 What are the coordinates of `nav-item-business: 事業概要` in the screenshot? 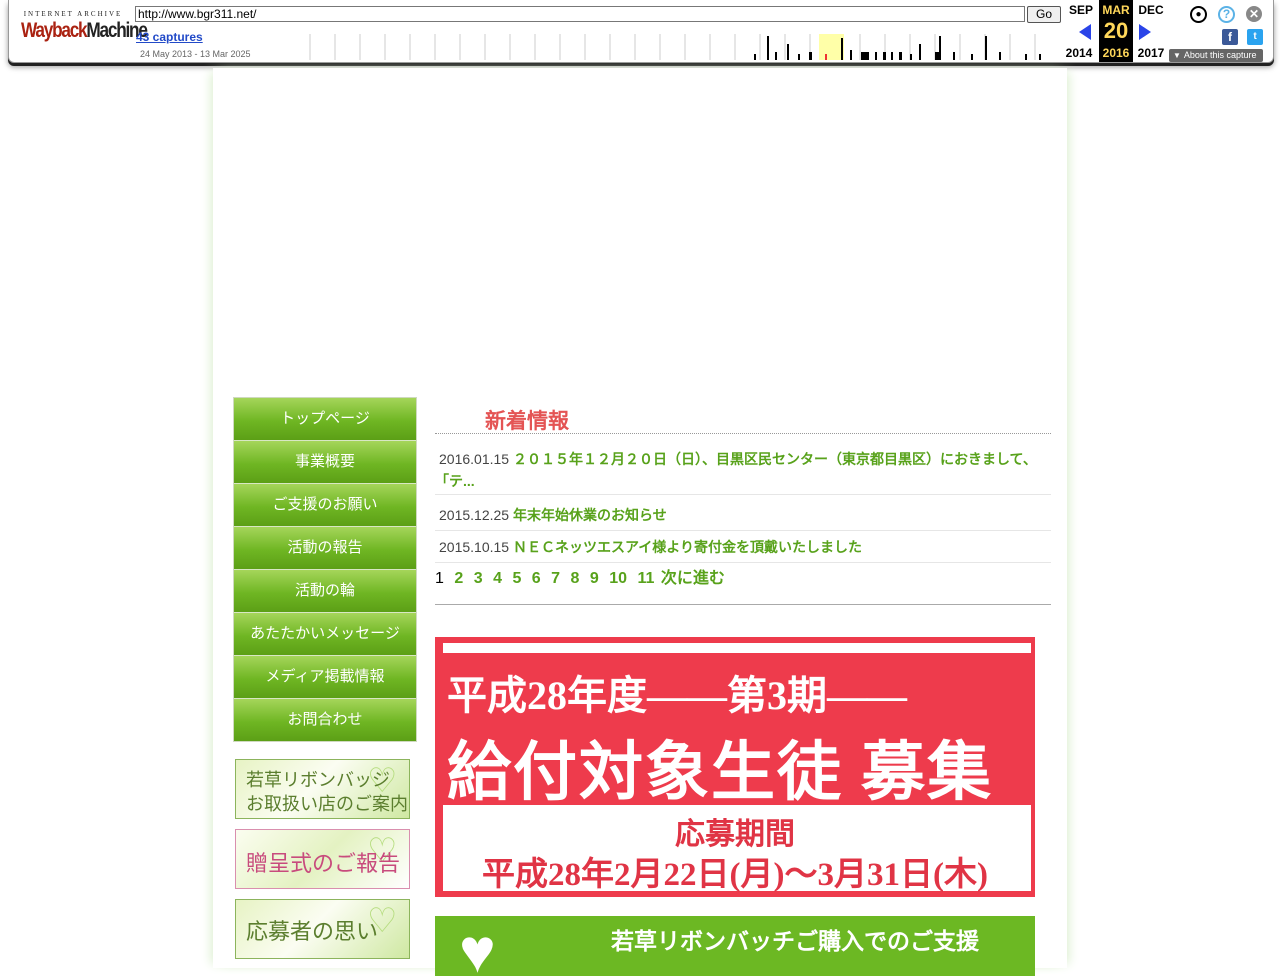 It's located at (325, 462).